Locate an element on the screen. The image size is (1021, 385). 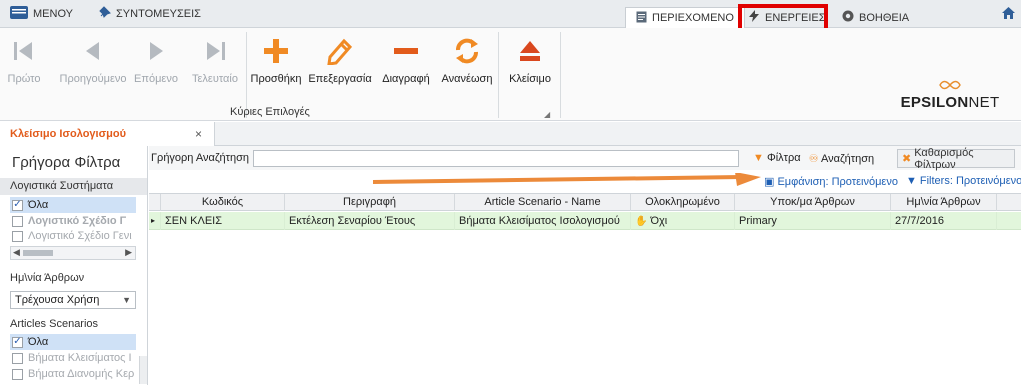
minus-icon is located at coordinates (406, 51).